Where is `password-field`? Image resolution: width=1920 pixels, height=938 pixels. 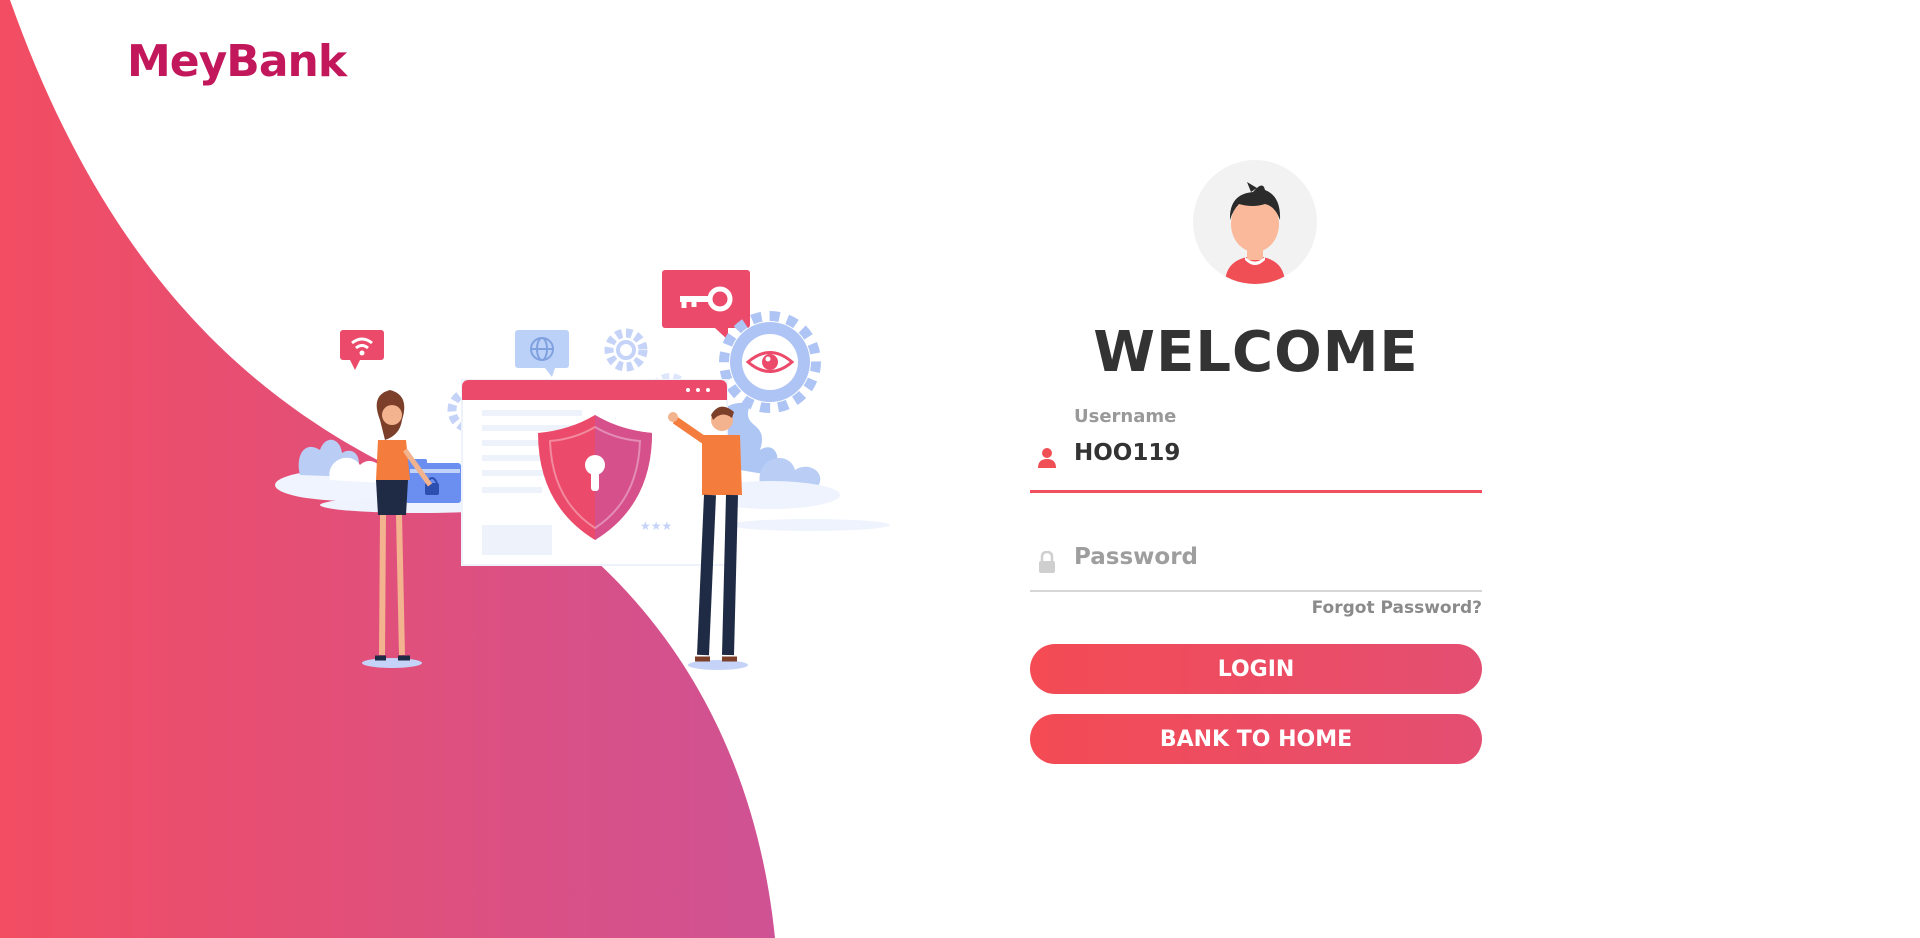 password-field is located at coordinates (1256, 561).